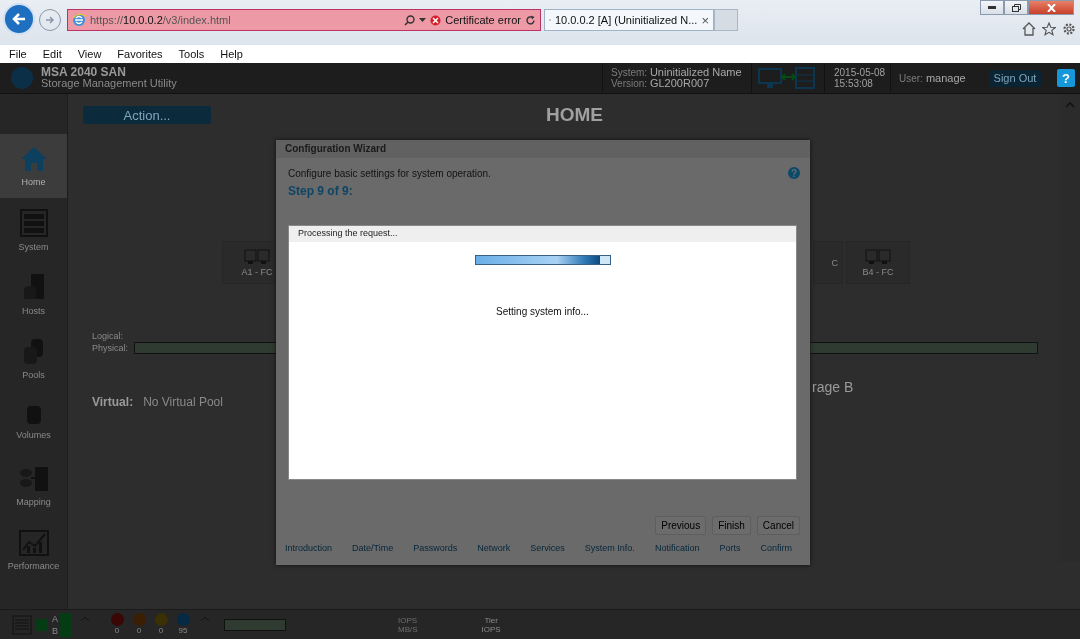 The image size is (1080, 639). What do you see at coordinates (677, 548) in the screenshot?
I see `step-link: Notification` at bounding box center [677, 548].